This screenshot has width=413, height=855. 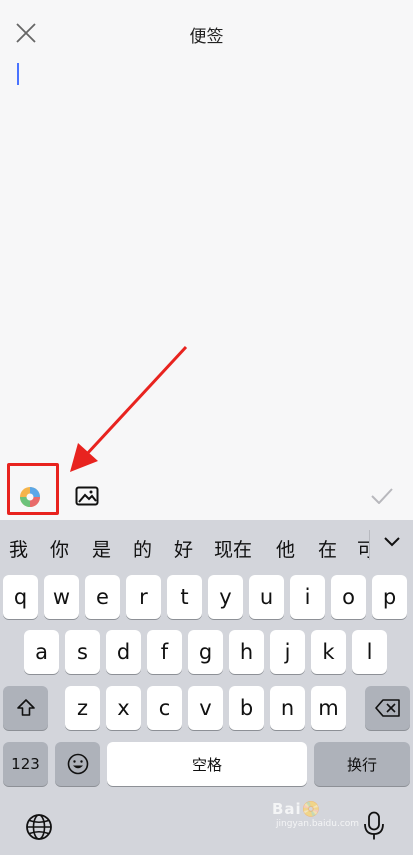 I want to click on return-key: 换行, so click(x=362, y=764).